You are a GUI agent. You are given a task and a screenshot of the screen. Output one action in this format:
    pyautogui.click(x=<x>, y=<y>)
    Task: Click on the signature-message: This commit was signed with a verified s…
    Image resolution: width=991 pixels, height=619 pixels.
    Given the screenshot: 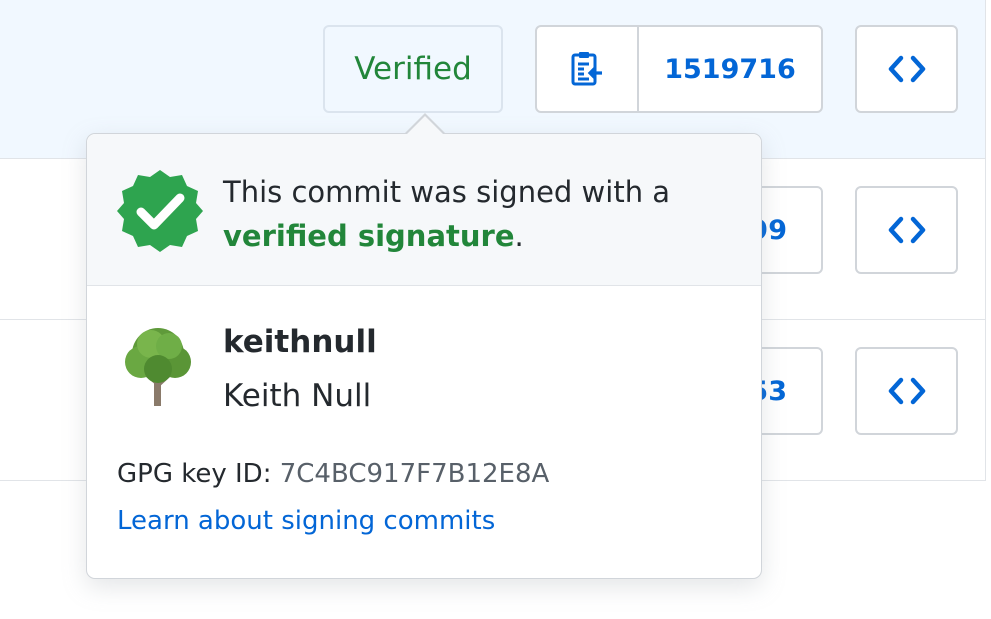 What is the action you would take?
    pyautogui.click(x=446, y=214)
    